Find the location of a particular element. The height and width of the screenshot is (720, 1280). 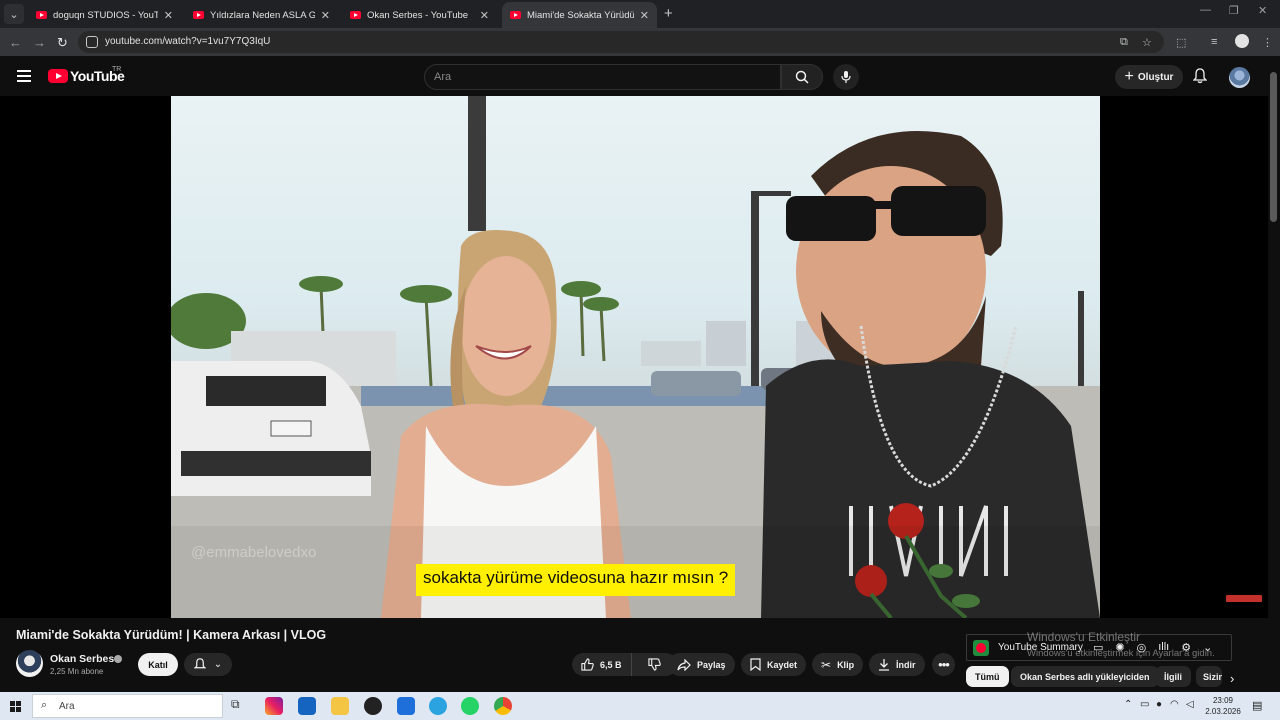

browser-tab-1: doguqn STUDIOS - YouTube ✕ is located at coordinates (104, 15).